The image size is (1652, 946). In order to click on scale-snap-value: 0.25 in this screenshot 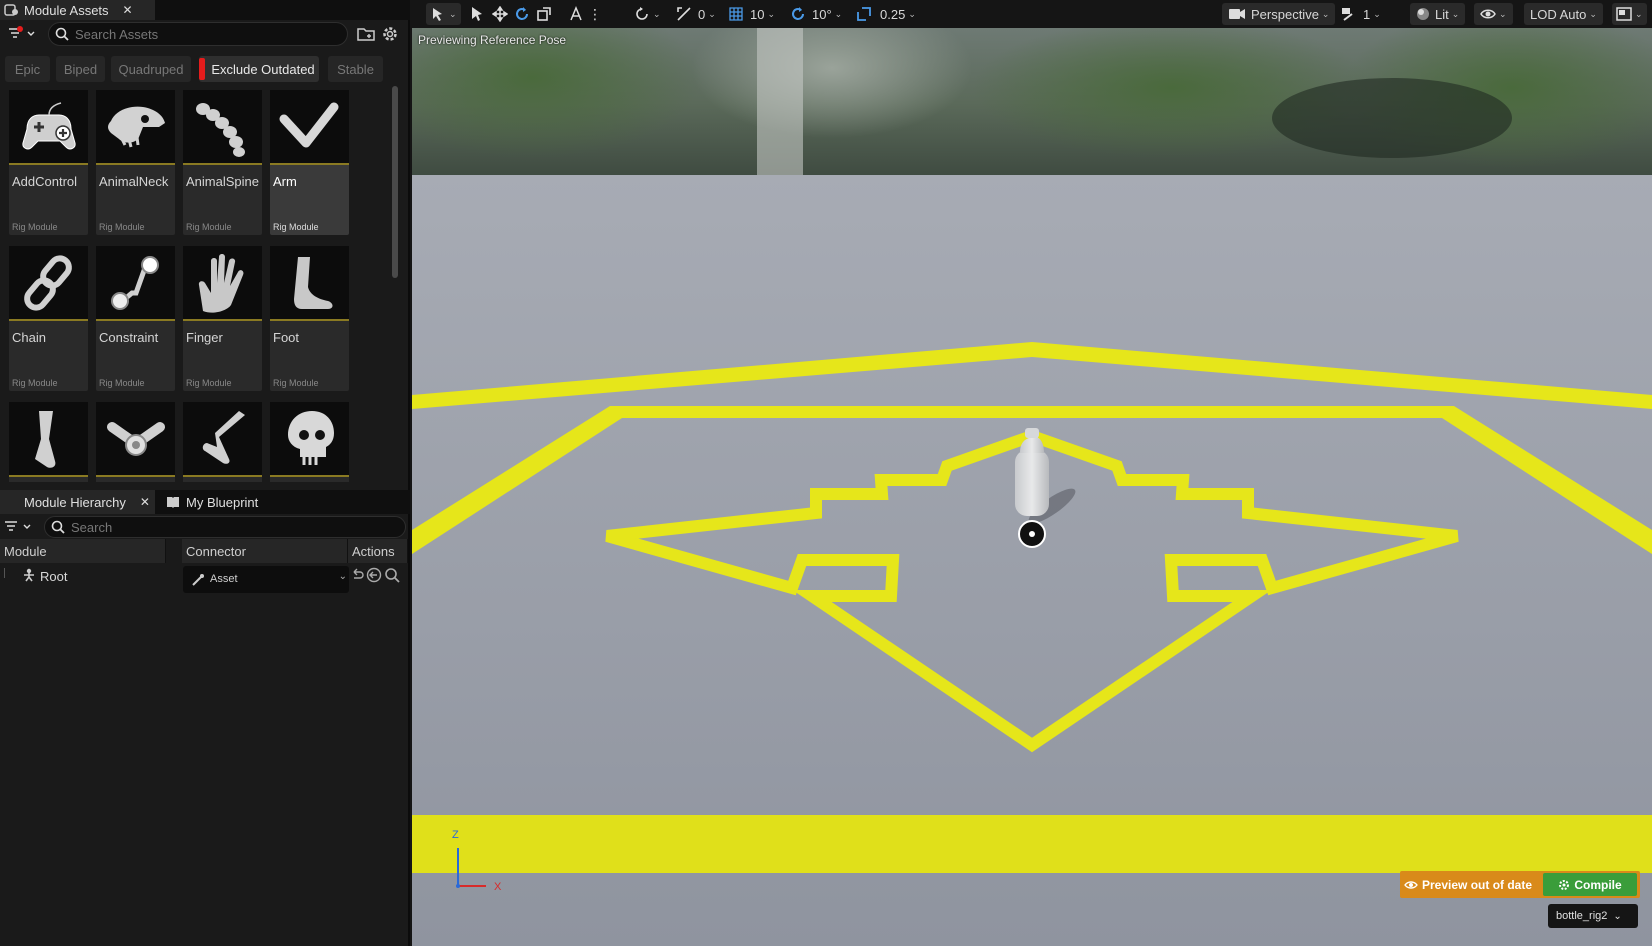, I will do `click(893, 14)`.